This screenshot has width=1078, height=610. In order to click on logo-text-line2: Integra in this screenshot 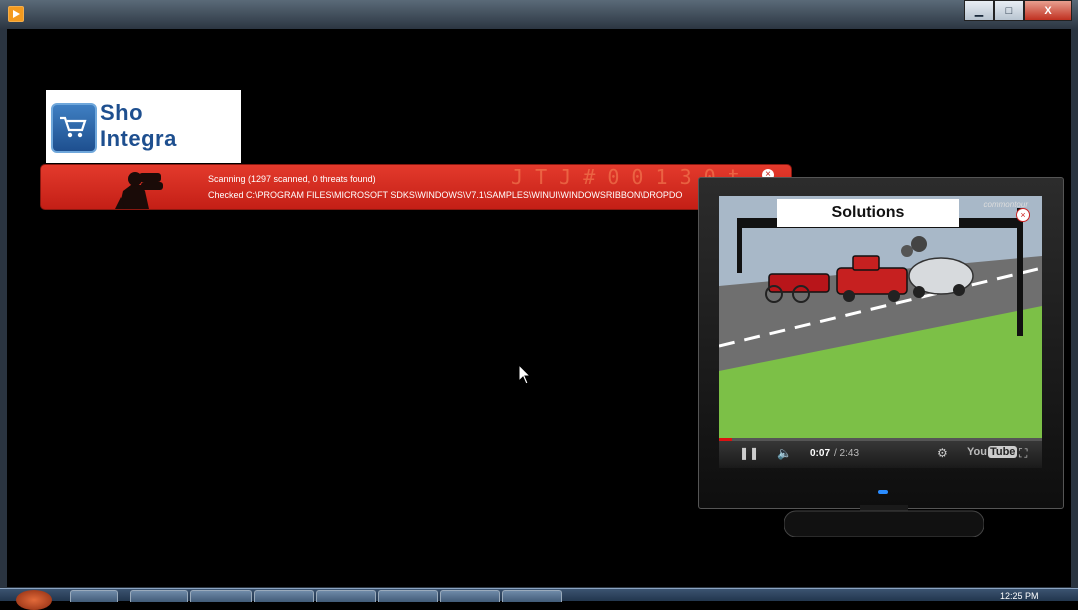, I will do `click(138, 138)`.